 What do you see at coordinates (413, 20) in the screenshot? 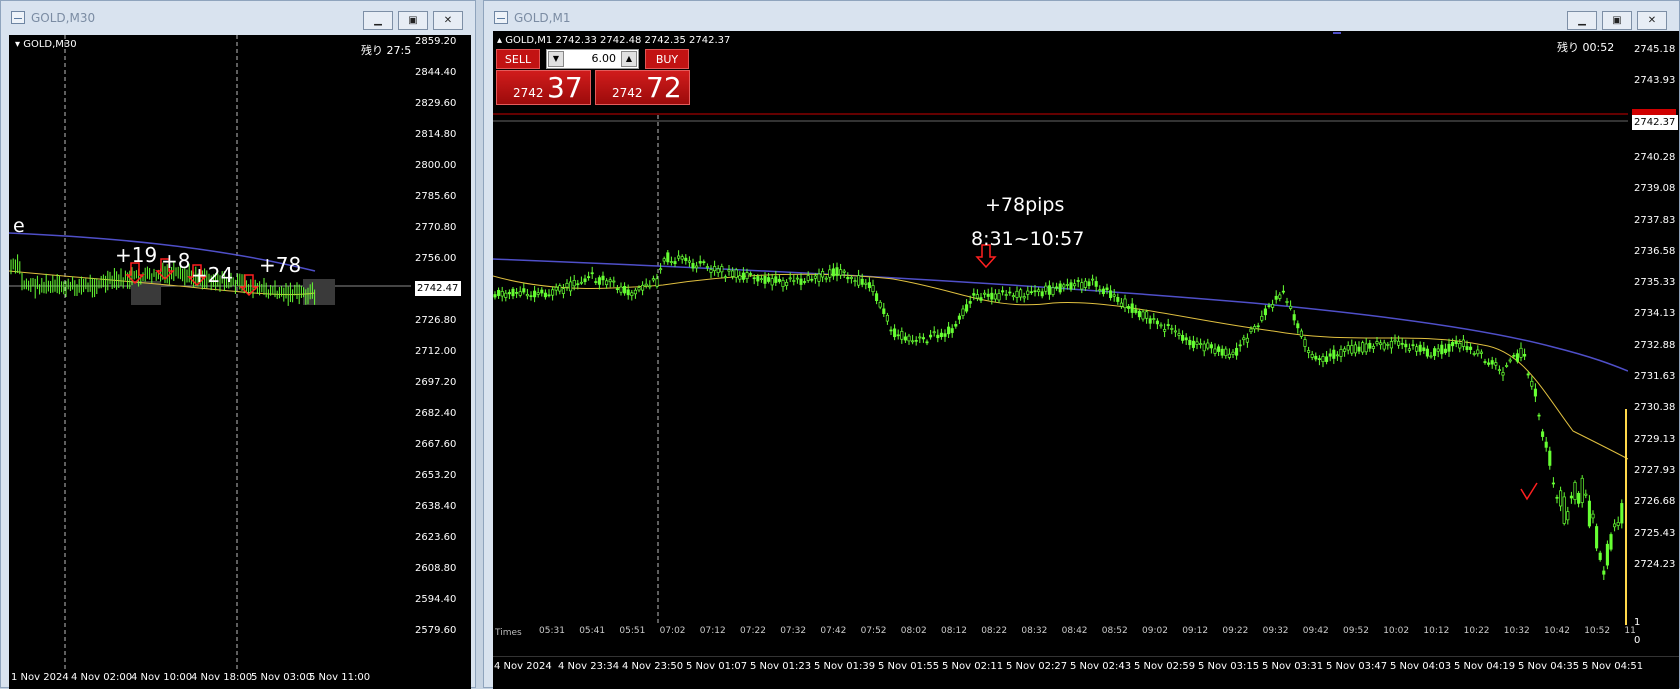
I see `maximize-button: ▣` at bounding box center [413, 20].